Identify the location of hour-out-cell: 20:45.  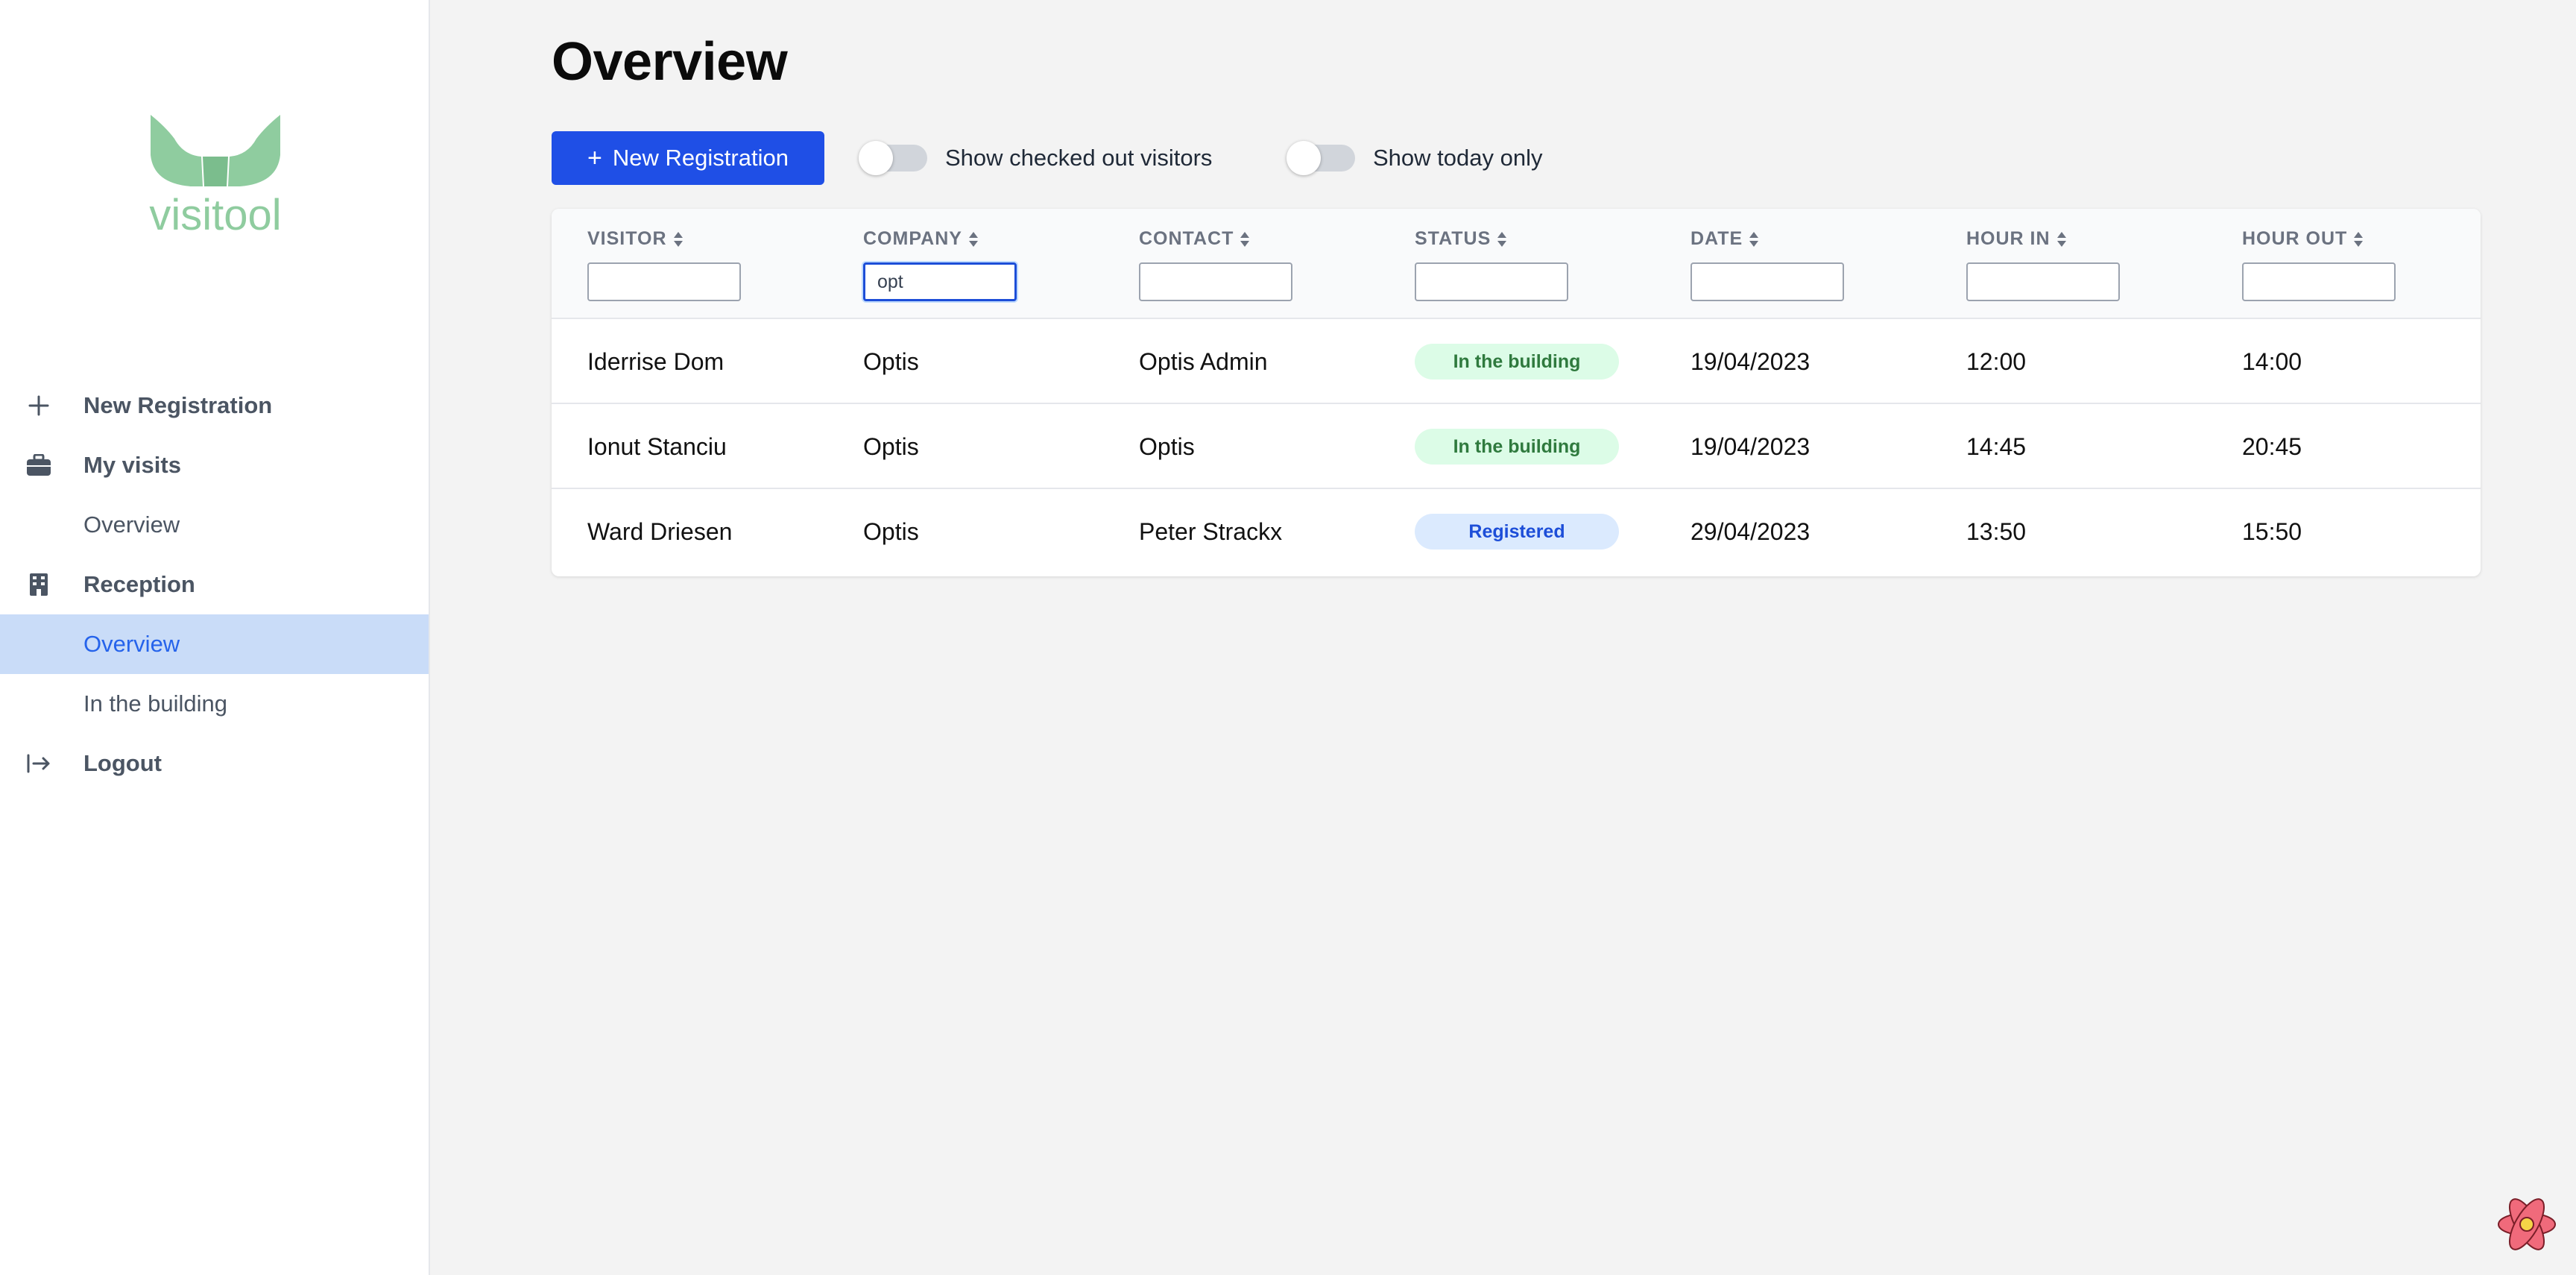
(2272, 446).